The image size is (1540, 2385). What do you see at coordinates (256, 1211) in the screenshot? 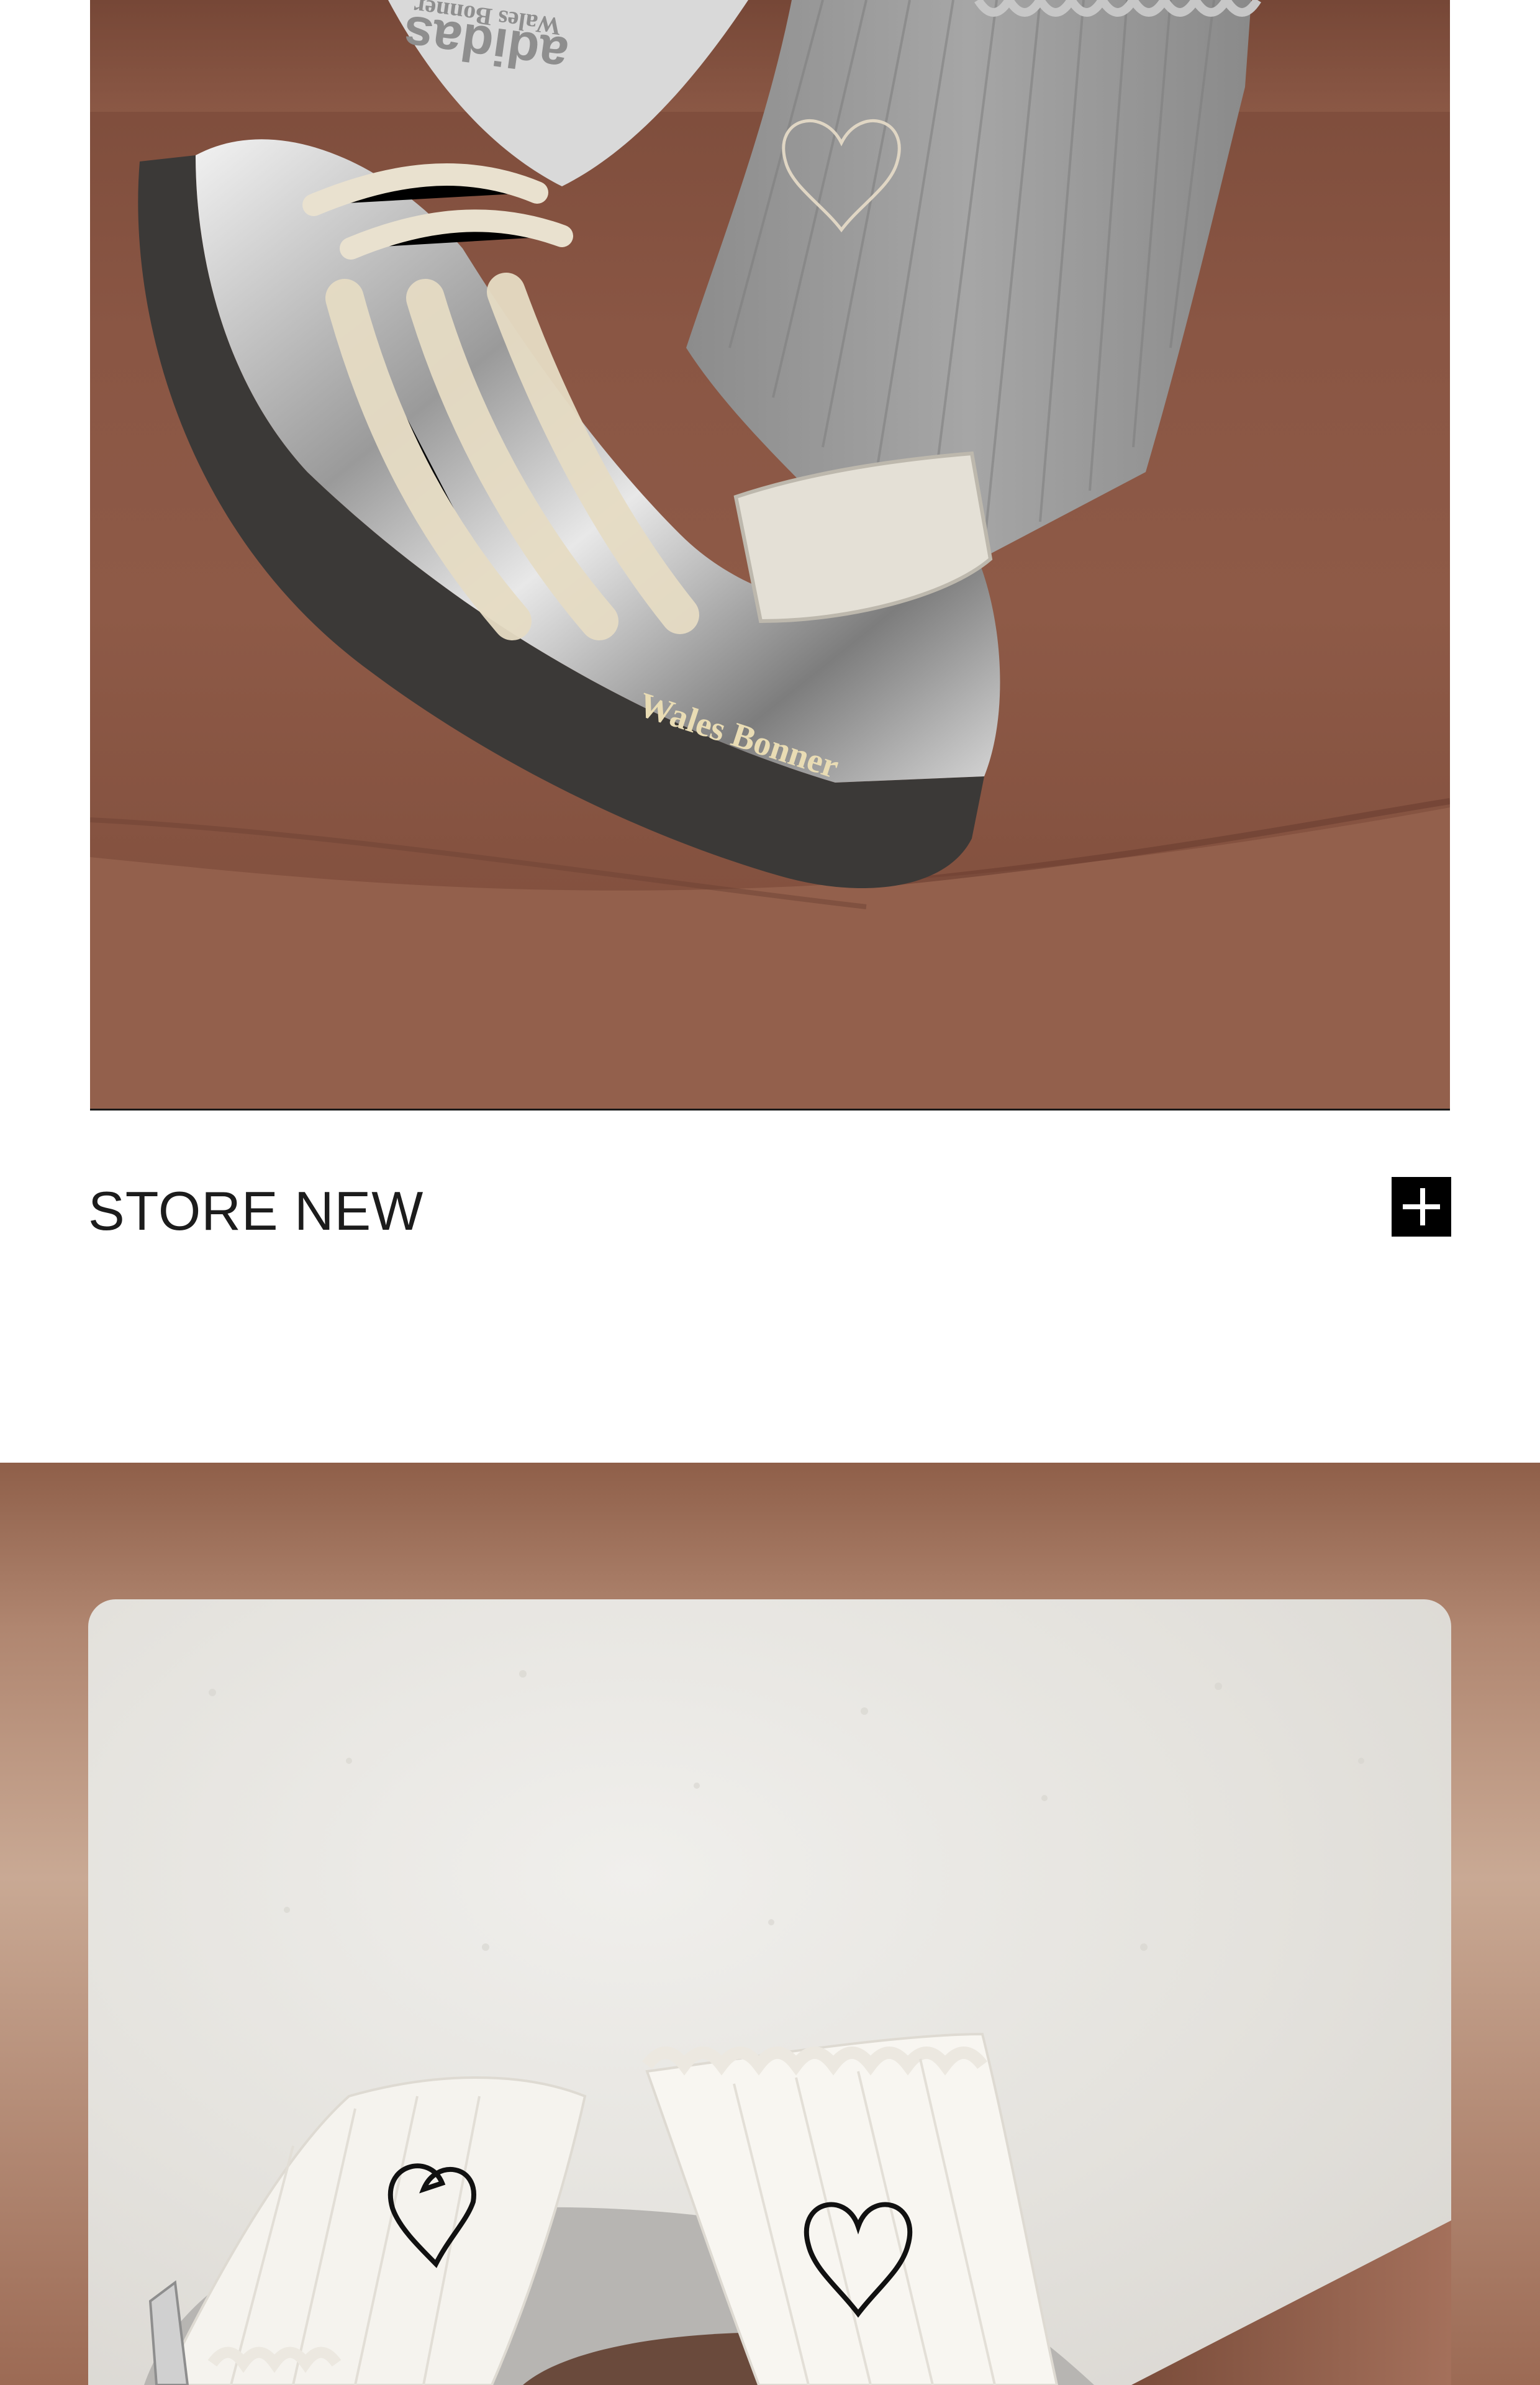
I see `store-new-label: STORE NEW` at bounding box center [256, 1211].